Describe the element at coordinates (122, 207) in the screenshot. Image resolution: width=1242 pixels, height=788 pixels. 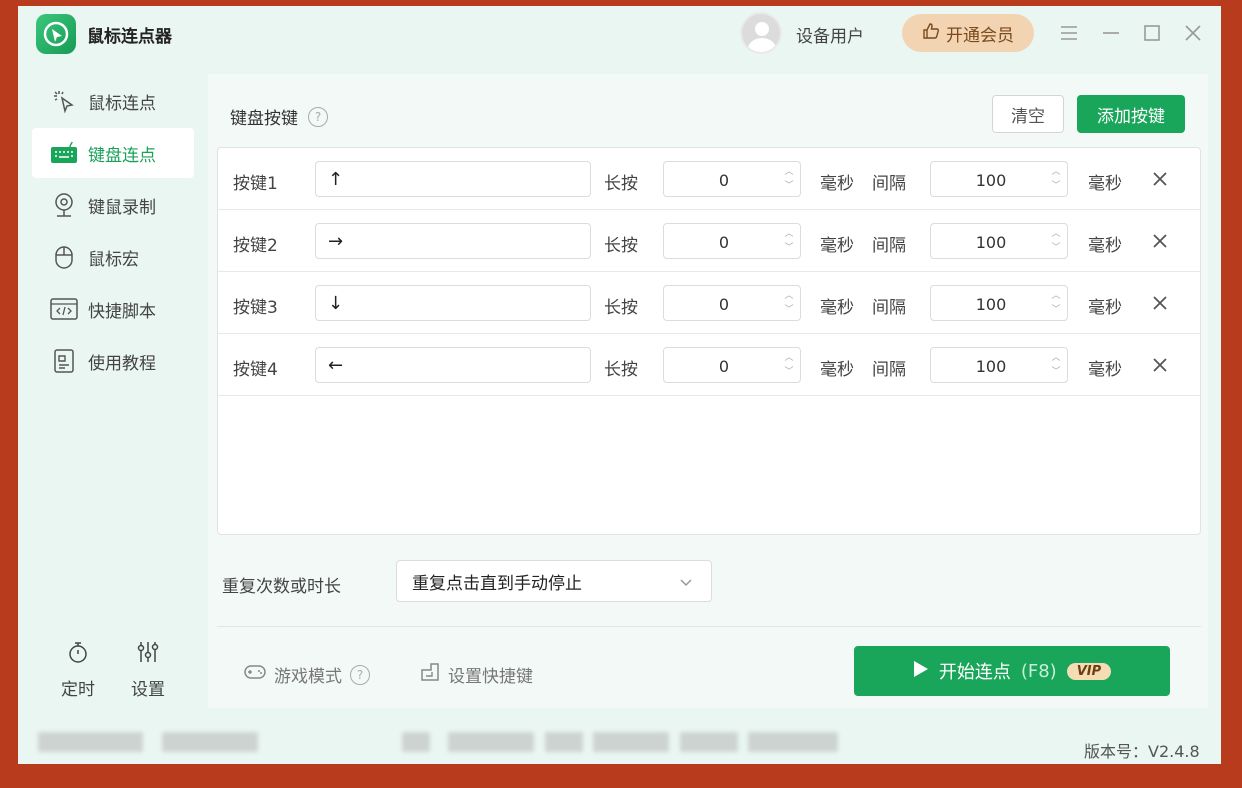
I see `sidebar-item-label: 键鼠录制` at that location.